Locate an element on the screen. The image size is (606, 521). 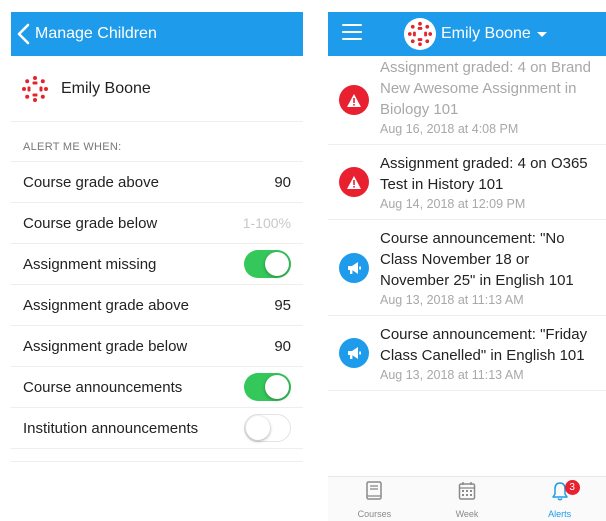
tab-label: Courses is located at coordinates (374, 514).